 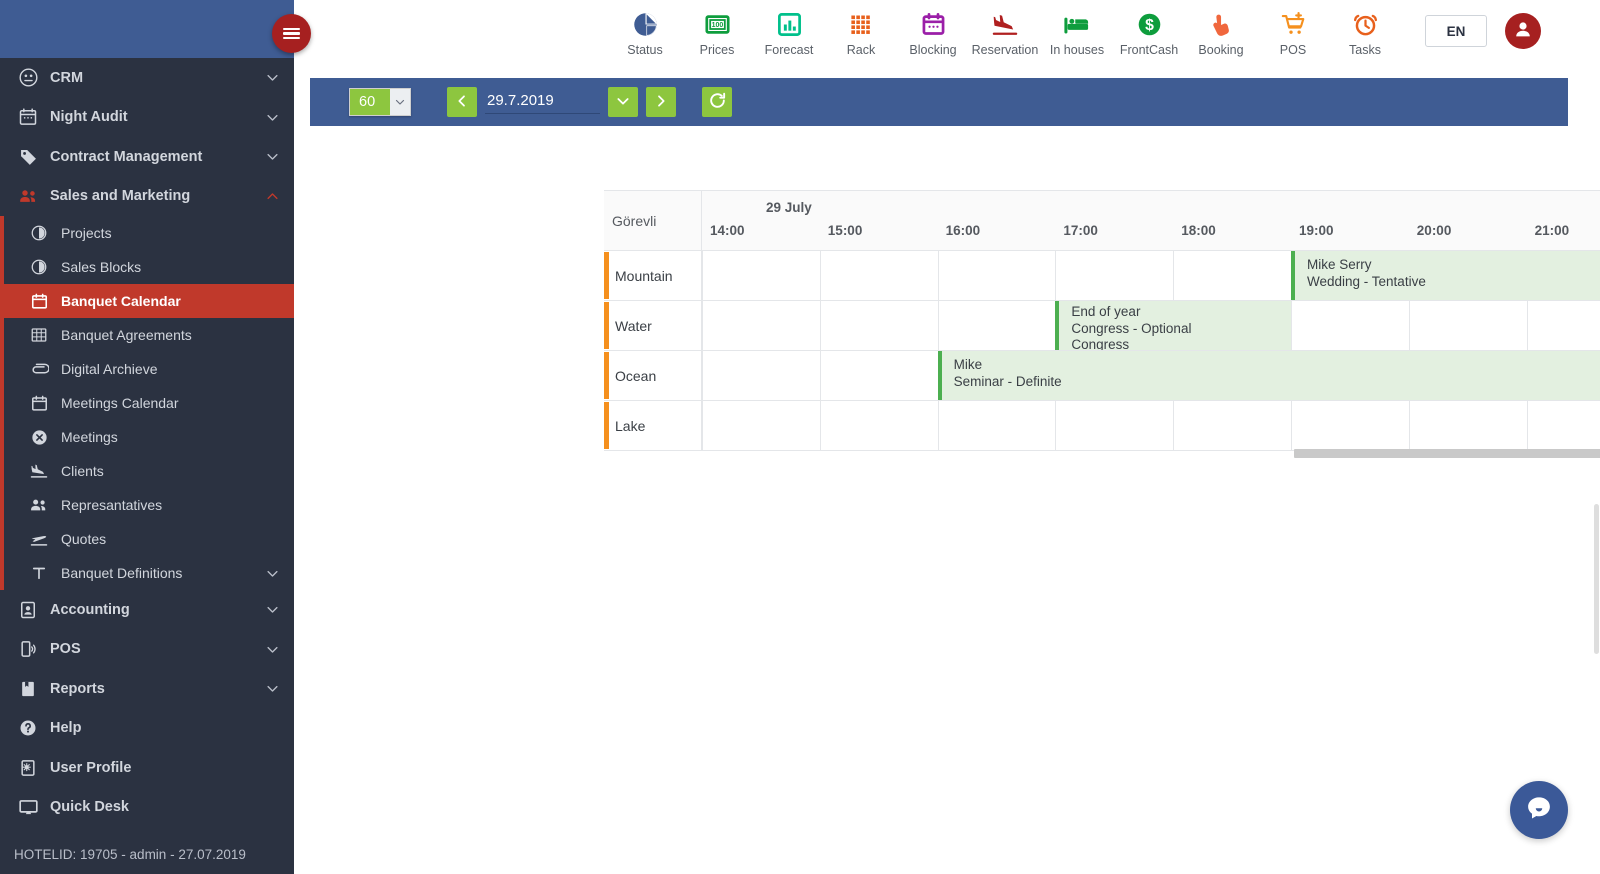 What do you see at coordinates (147, 539) in the screenshot?
I see `sidebar-item-quotes: Quotes` at bounding box center [147, 539].